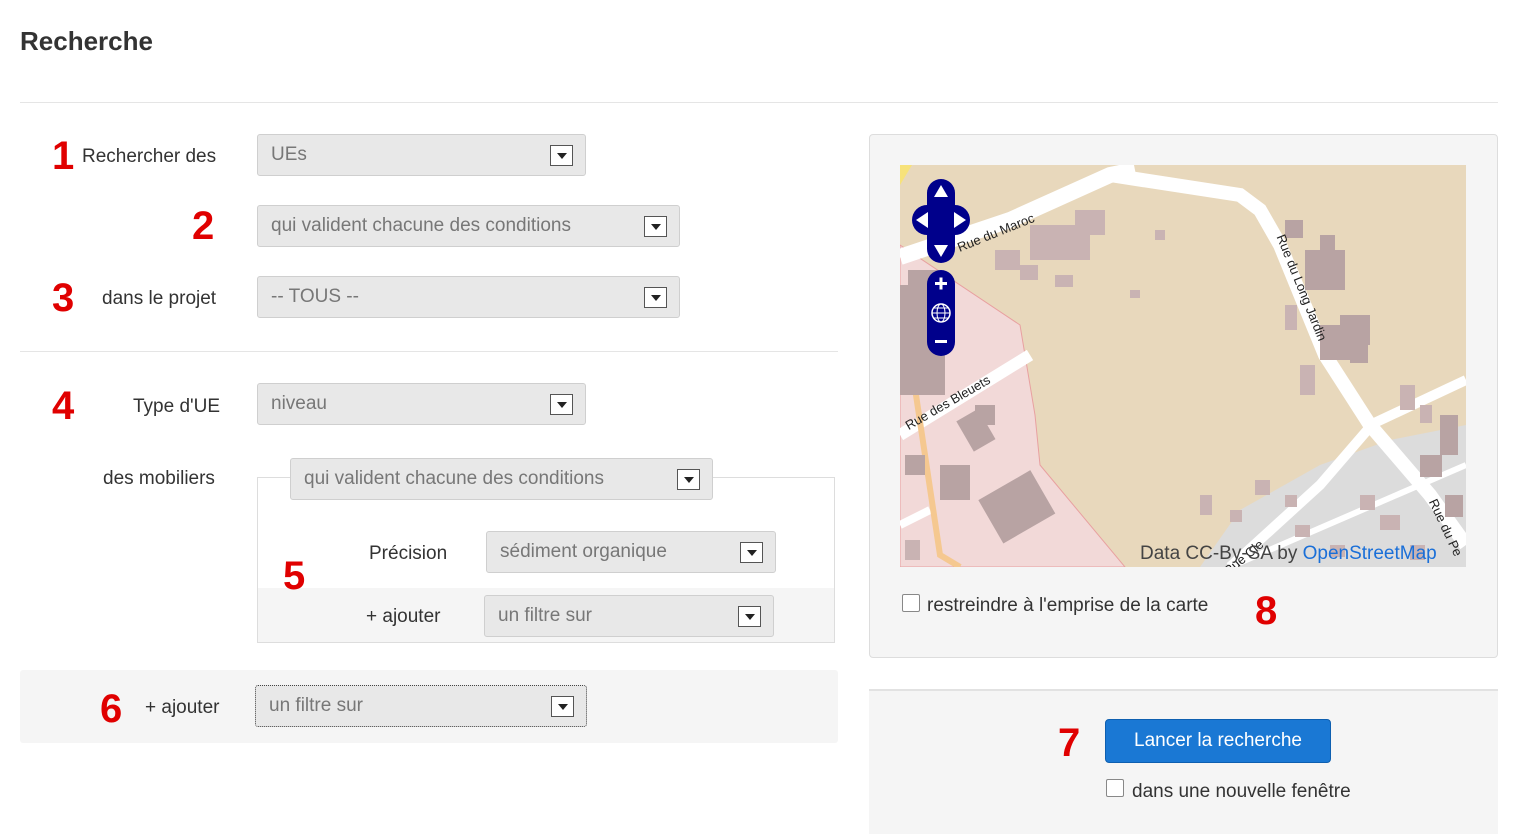  Describe the element at coordinates (454, 478) in the screenshot. I see `mobiliers-conditions-value: qui valident chacune des conditions` at that location.